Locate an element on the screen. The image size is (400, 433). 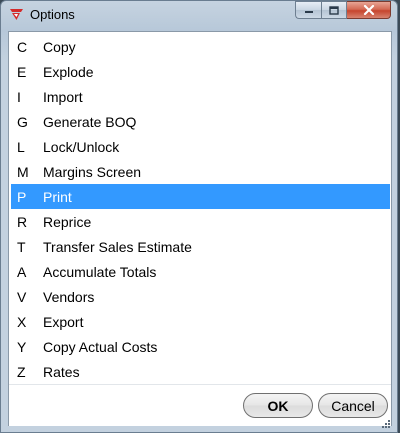
option-label: Explode is located at coordinates (68, 71).